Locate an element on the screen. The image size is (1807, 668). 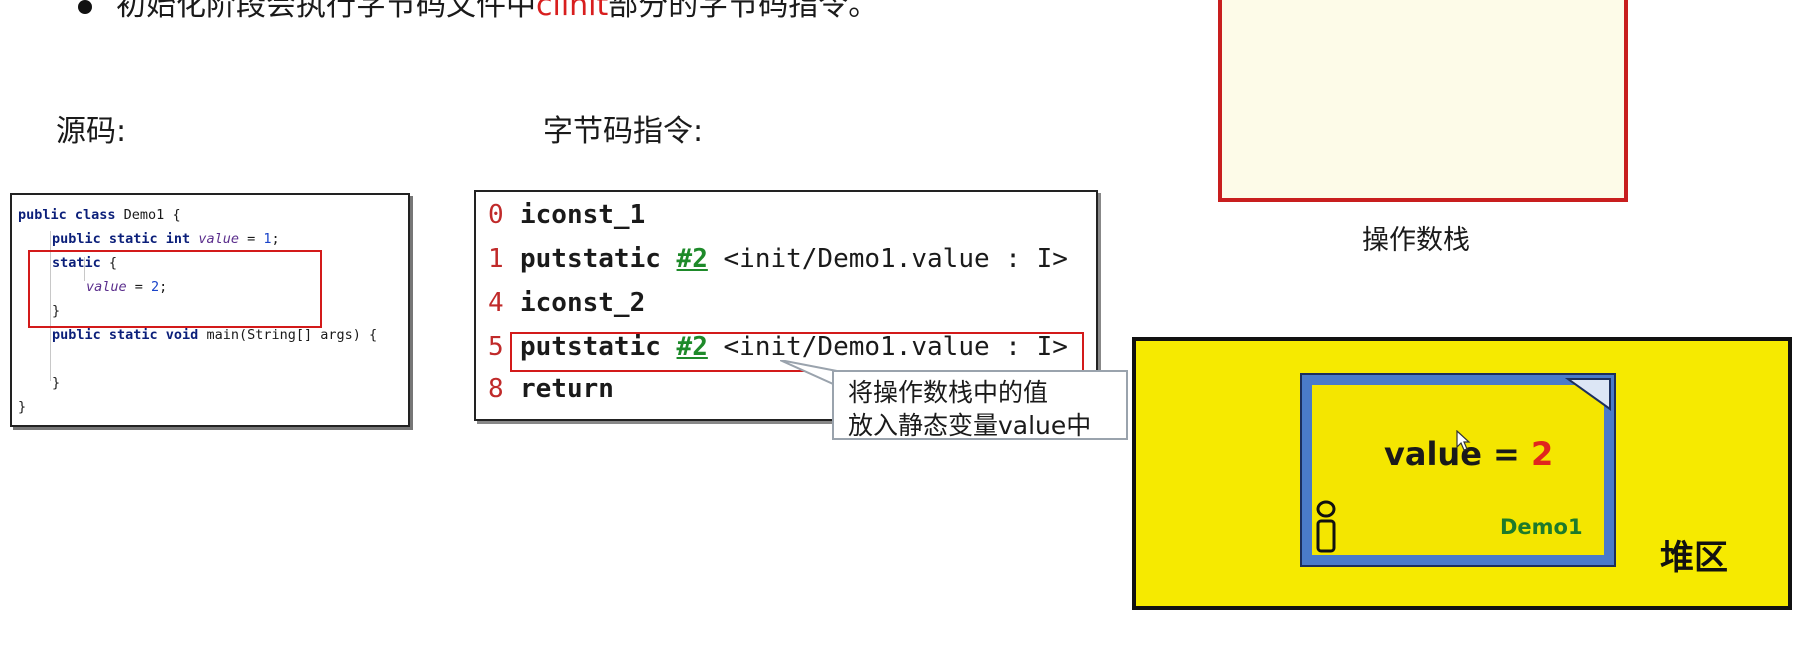
static-block-highlight is located at coordinates (175, 289).